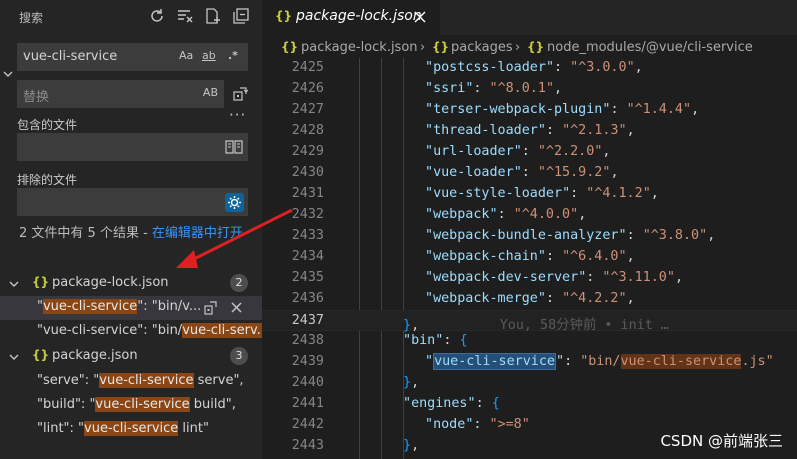 The image size is (797, 459). What do you see at coordinates (234, 147) in the screenshot?
I see `search-open-editors-icon` at bounding box center [234, 147].